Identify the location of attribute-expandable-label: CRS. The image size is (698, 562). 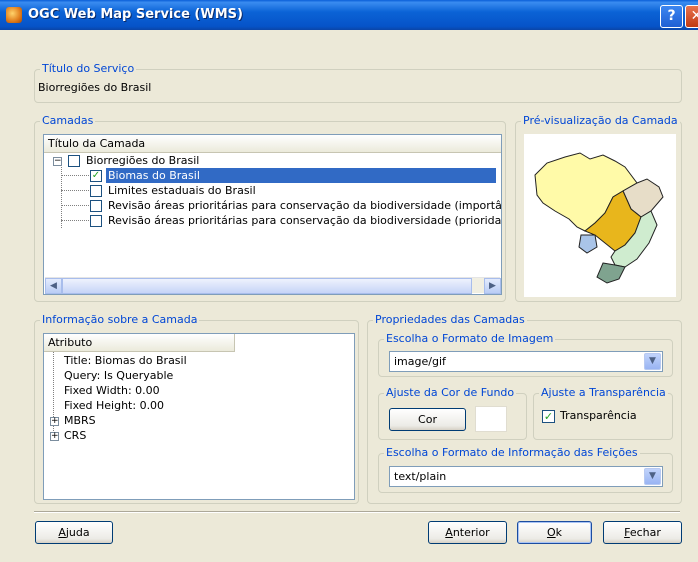
(75, 435).